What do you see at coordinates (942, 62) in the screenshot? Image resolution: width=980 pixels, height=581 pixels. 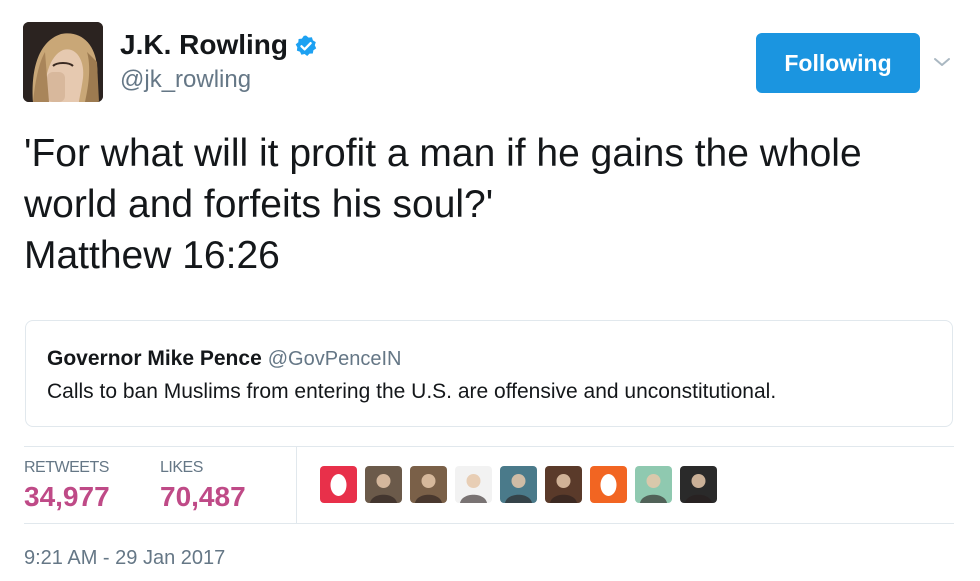 I see `chevron-down-icon` at bounding box center [942, 62].